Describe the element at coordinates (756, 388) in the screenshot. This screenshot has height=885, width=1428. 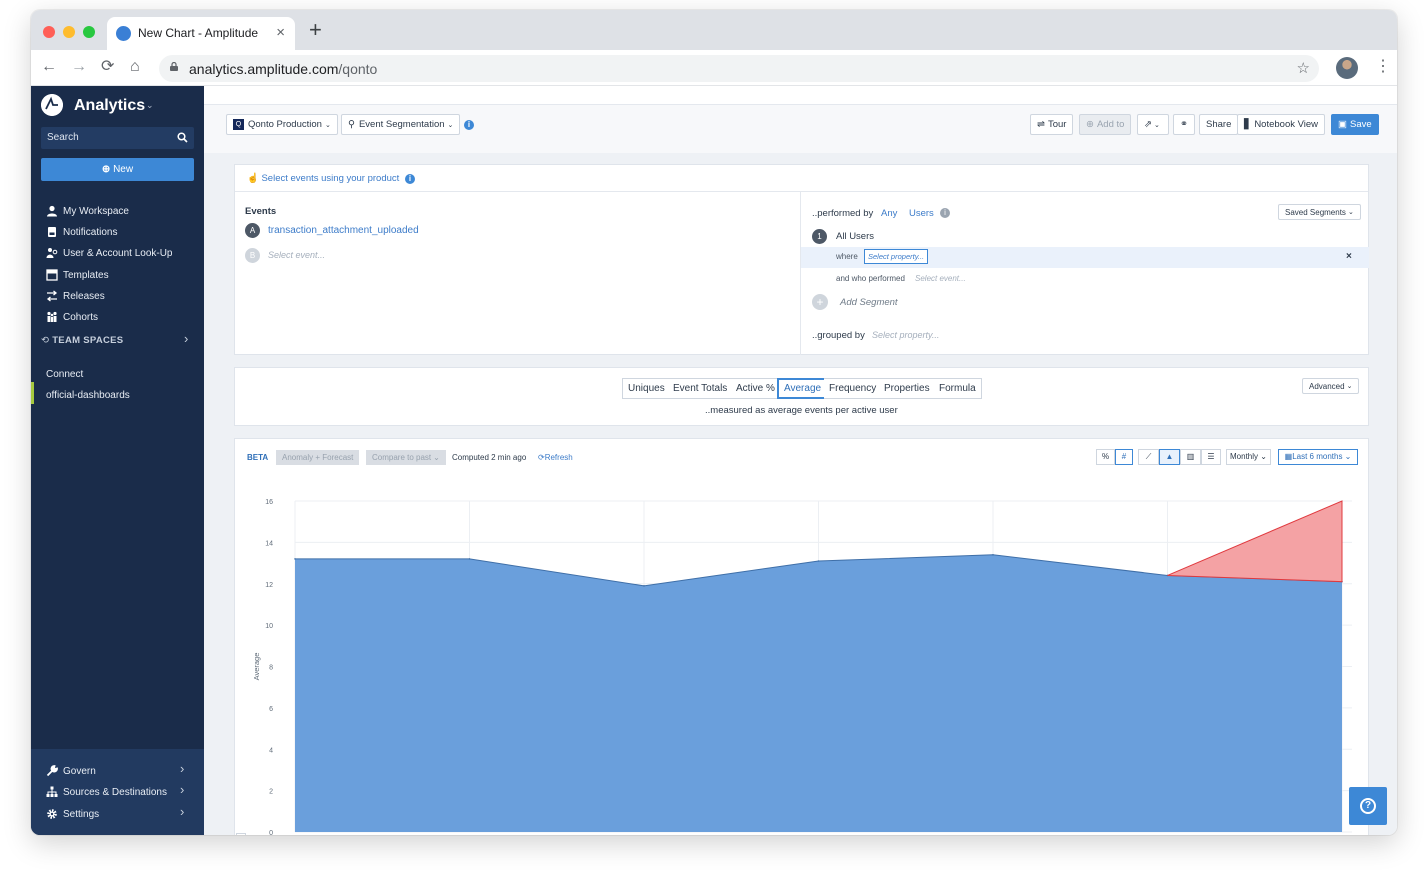
I see `tab-active-percent: Active %` at that location.